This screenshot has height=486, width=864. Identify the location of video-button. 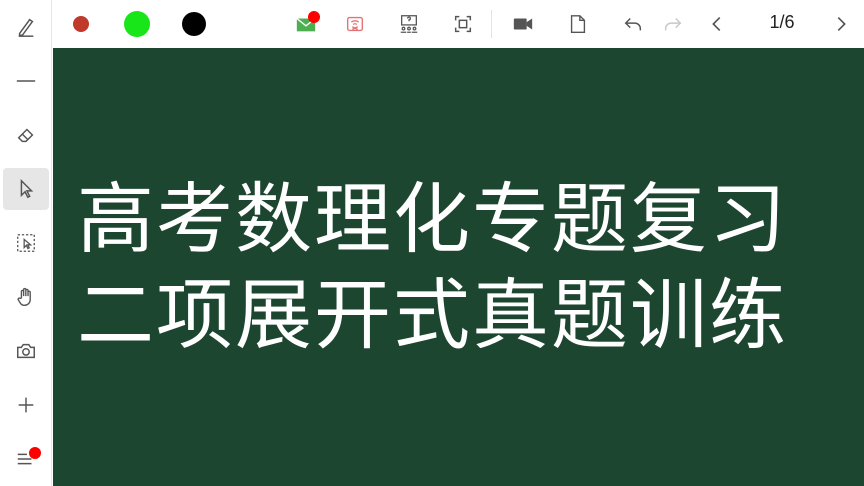
(523, 24).